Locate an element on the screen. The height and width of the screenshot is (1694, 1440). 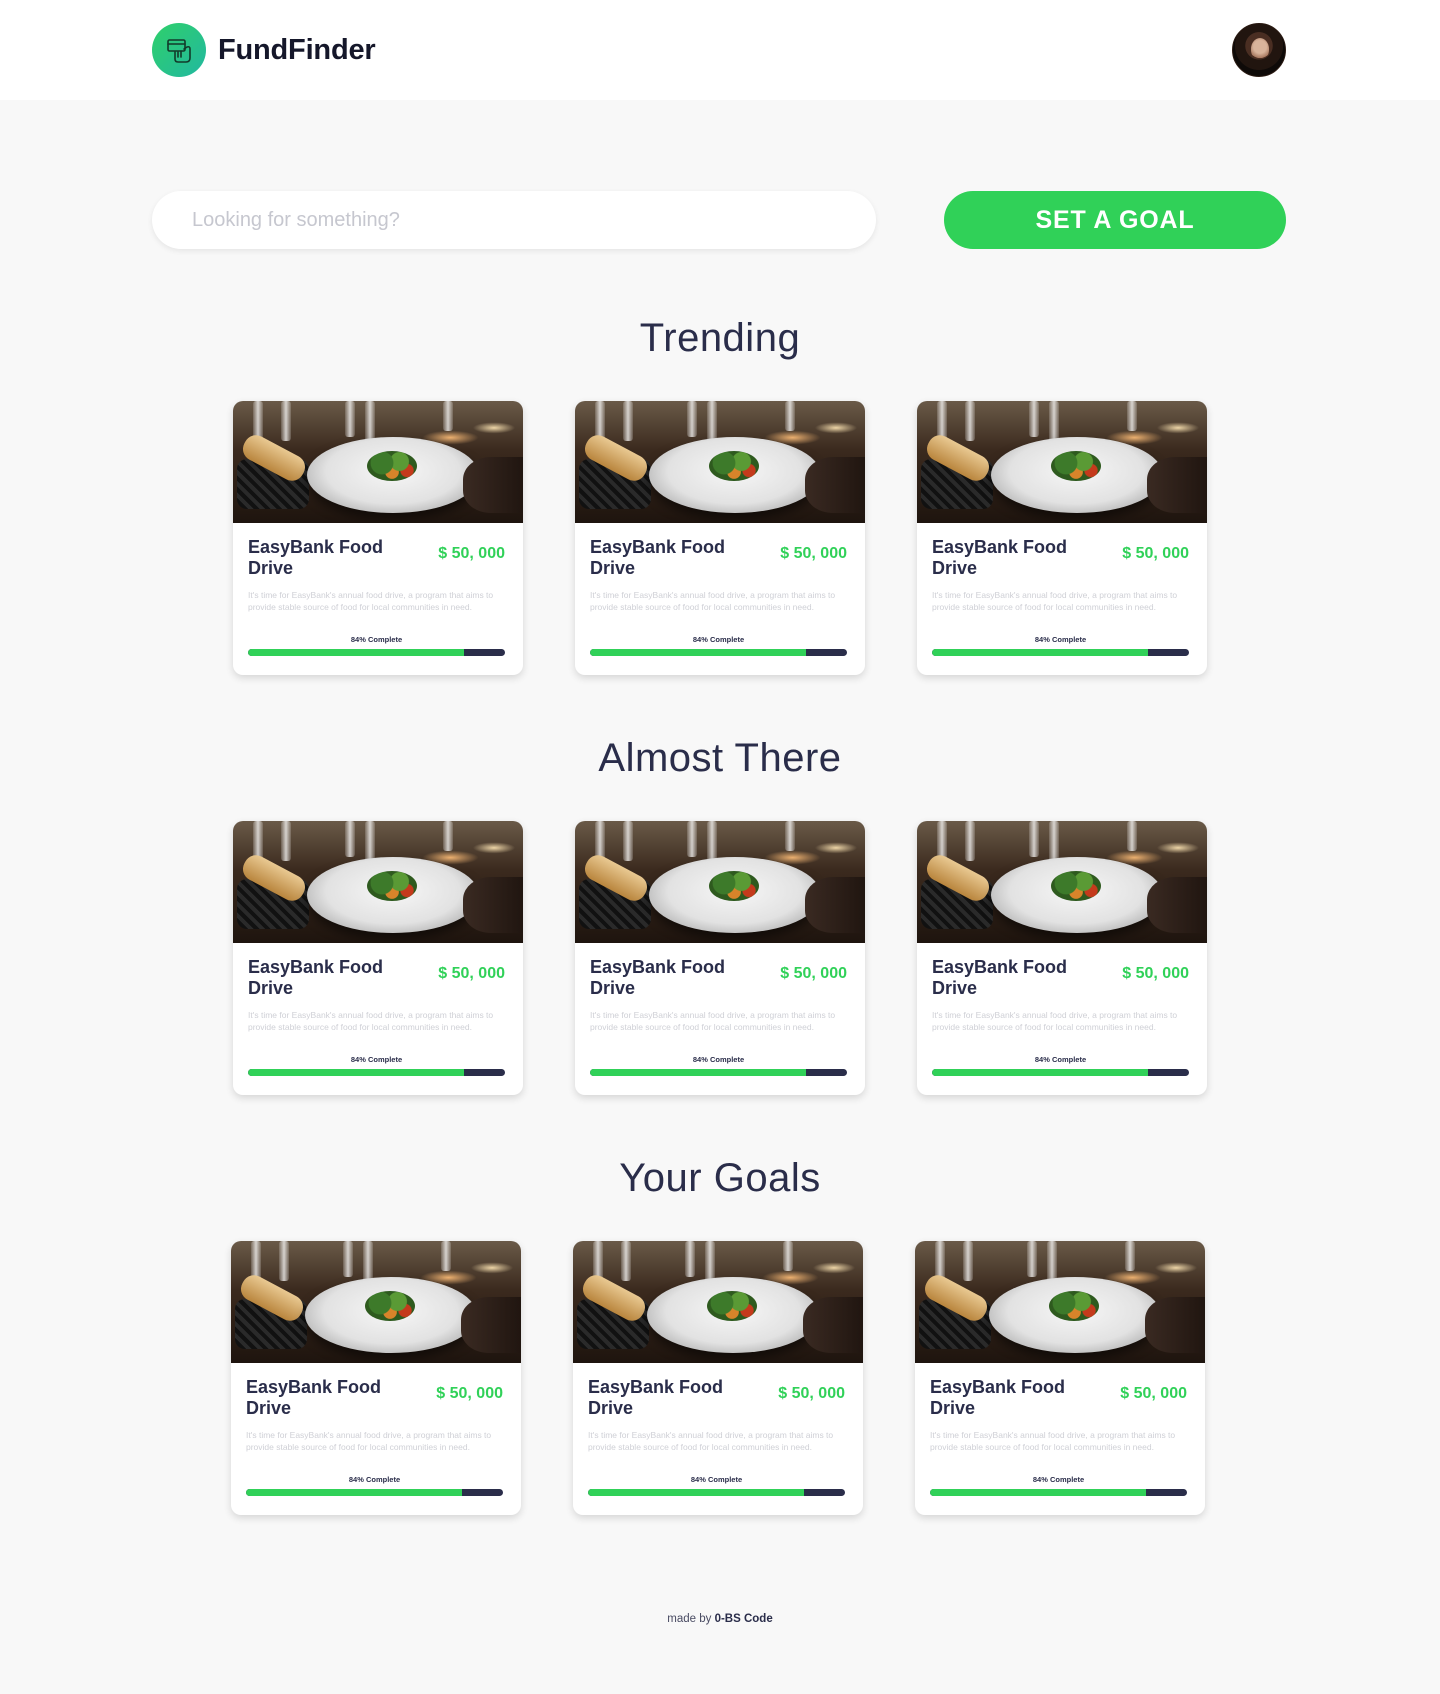
card-in-hand-icon is located at coordinates (179, 50).